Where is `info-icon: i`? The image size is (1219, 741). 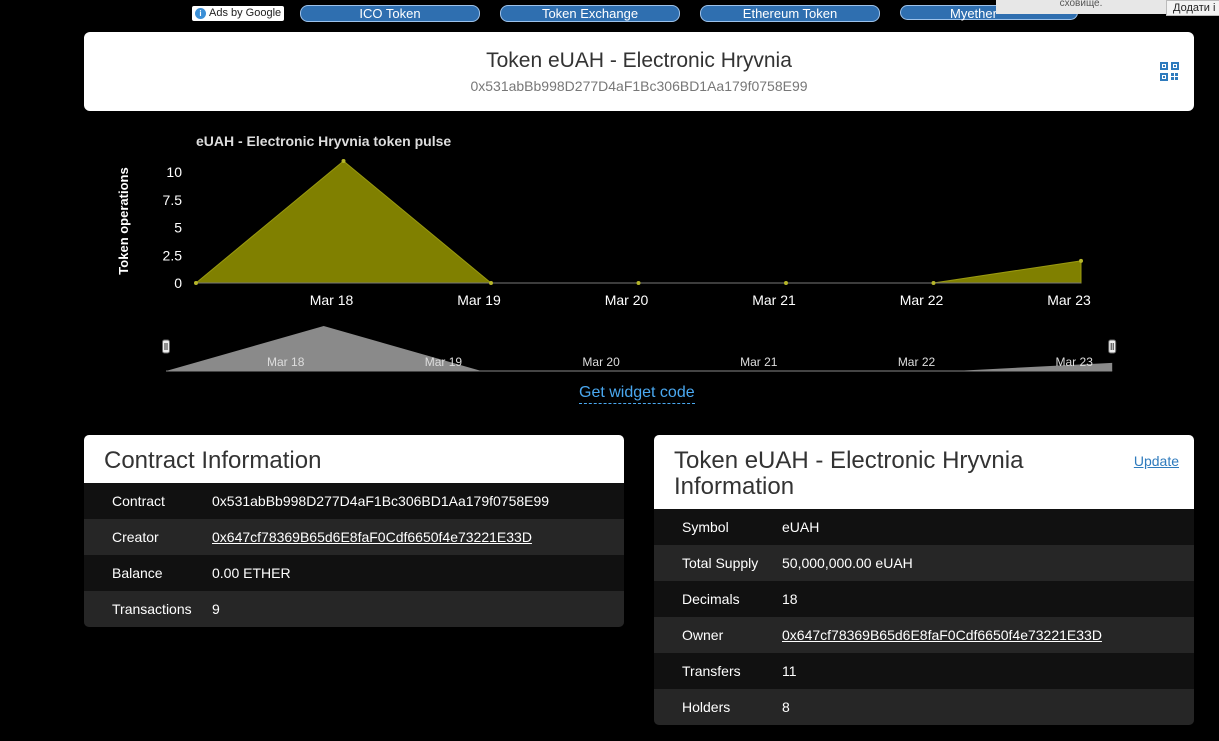 info-icon: i is located at coordinates (200, 13).